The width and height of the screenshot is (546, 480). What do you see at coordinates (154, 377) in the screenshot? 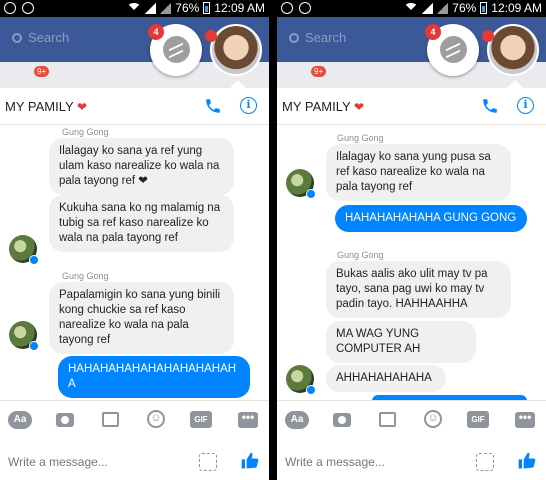
I see `message-bubble-outgoing: HAHAHAHAHAHAHAHAHAHAHA` at bounding box center [154, 377].